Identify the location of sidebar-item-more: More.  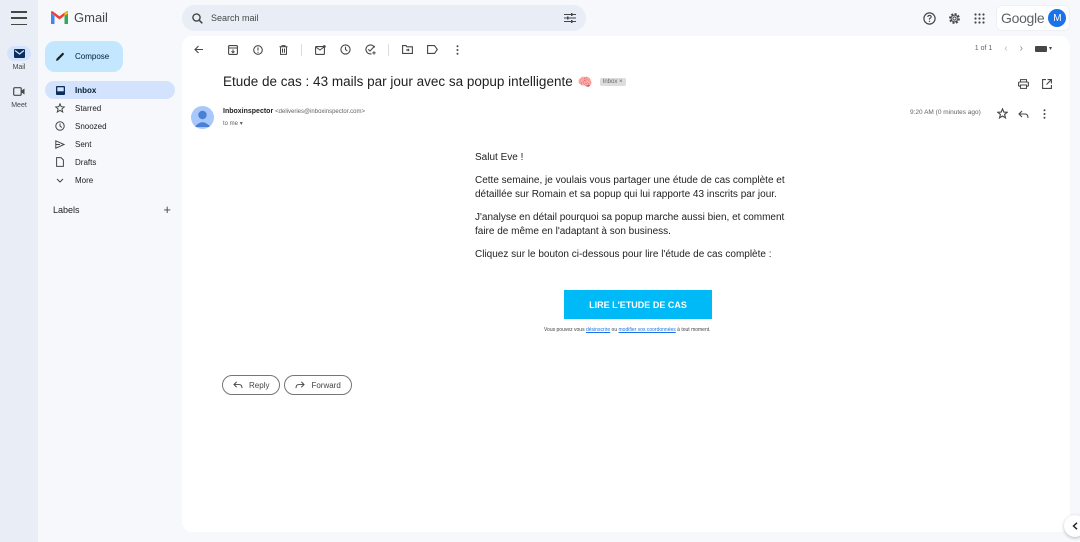
(110, 180).